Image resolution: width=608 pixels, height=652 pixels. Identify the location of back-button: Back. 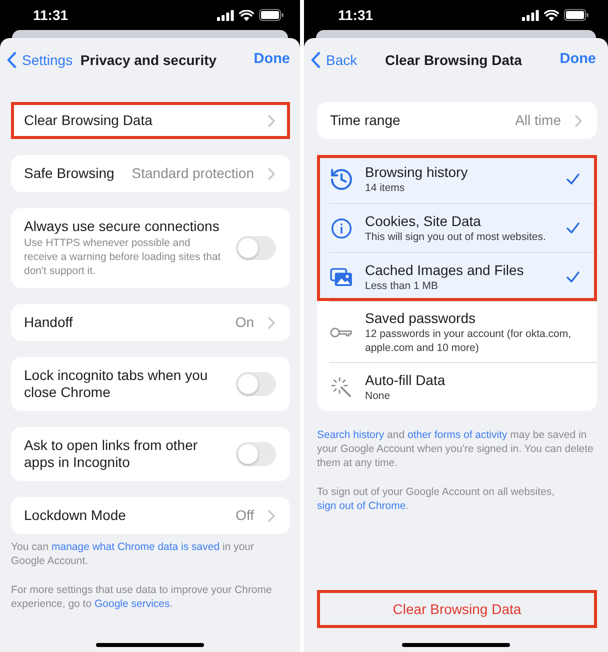
(334, 60).